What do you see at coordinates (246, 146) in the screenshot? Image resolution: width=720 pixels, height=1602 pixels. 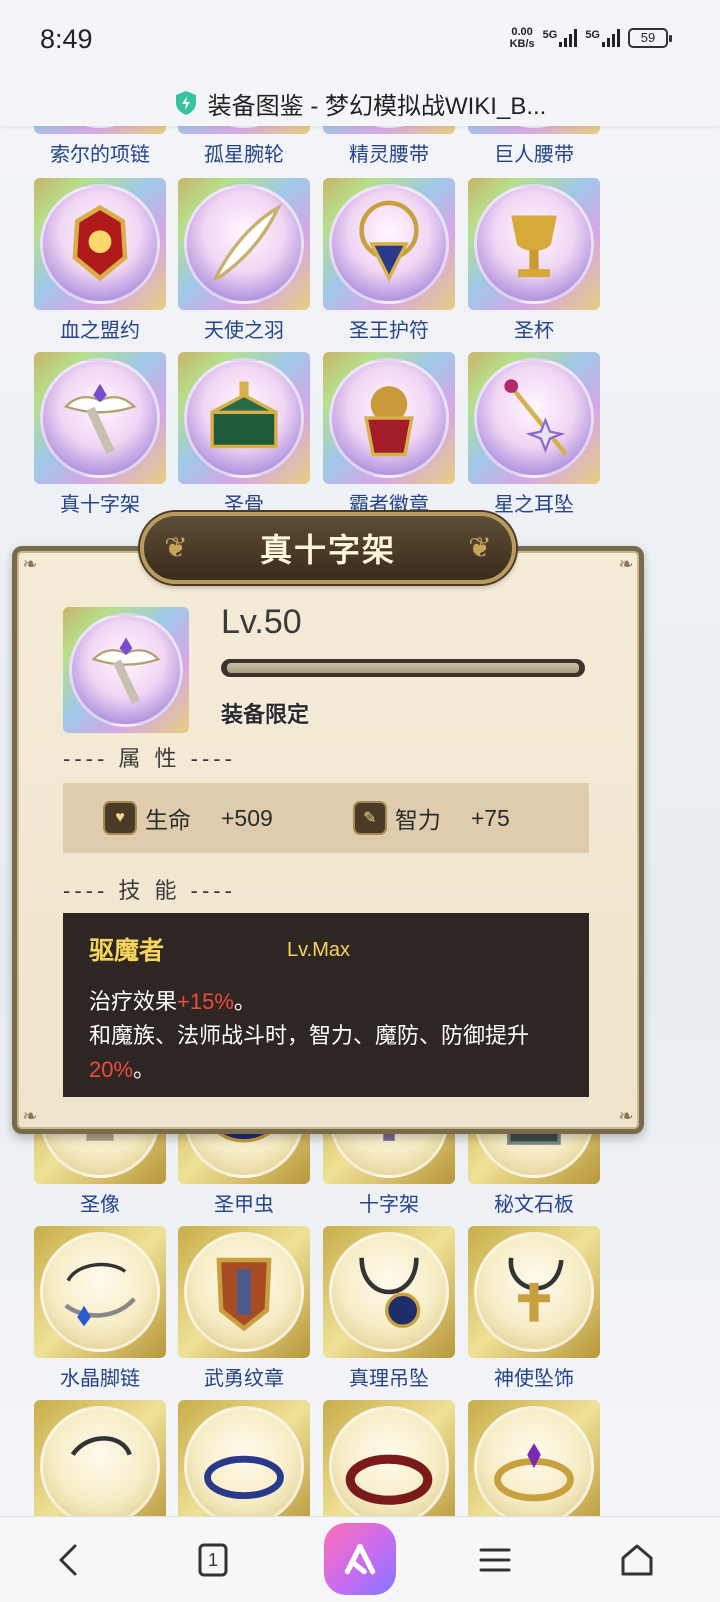 I see `equipment-item: 孤星腕轮` at bounding box center [246, 146].